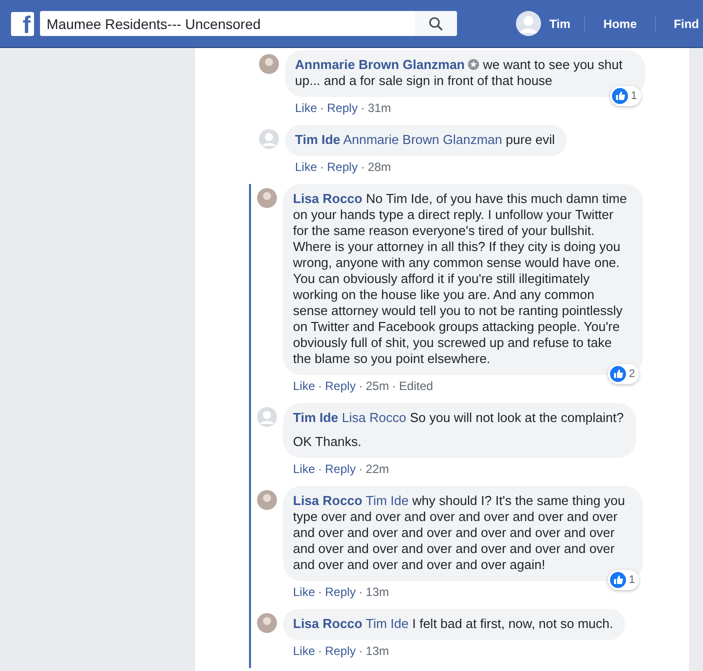 This screenshot has height=671, width=703. What do you see at coordinates (228, 23) in the screenshot?
I see `search-field: Maumee Residents--- Uncensored` at bounding box center [228, 23].